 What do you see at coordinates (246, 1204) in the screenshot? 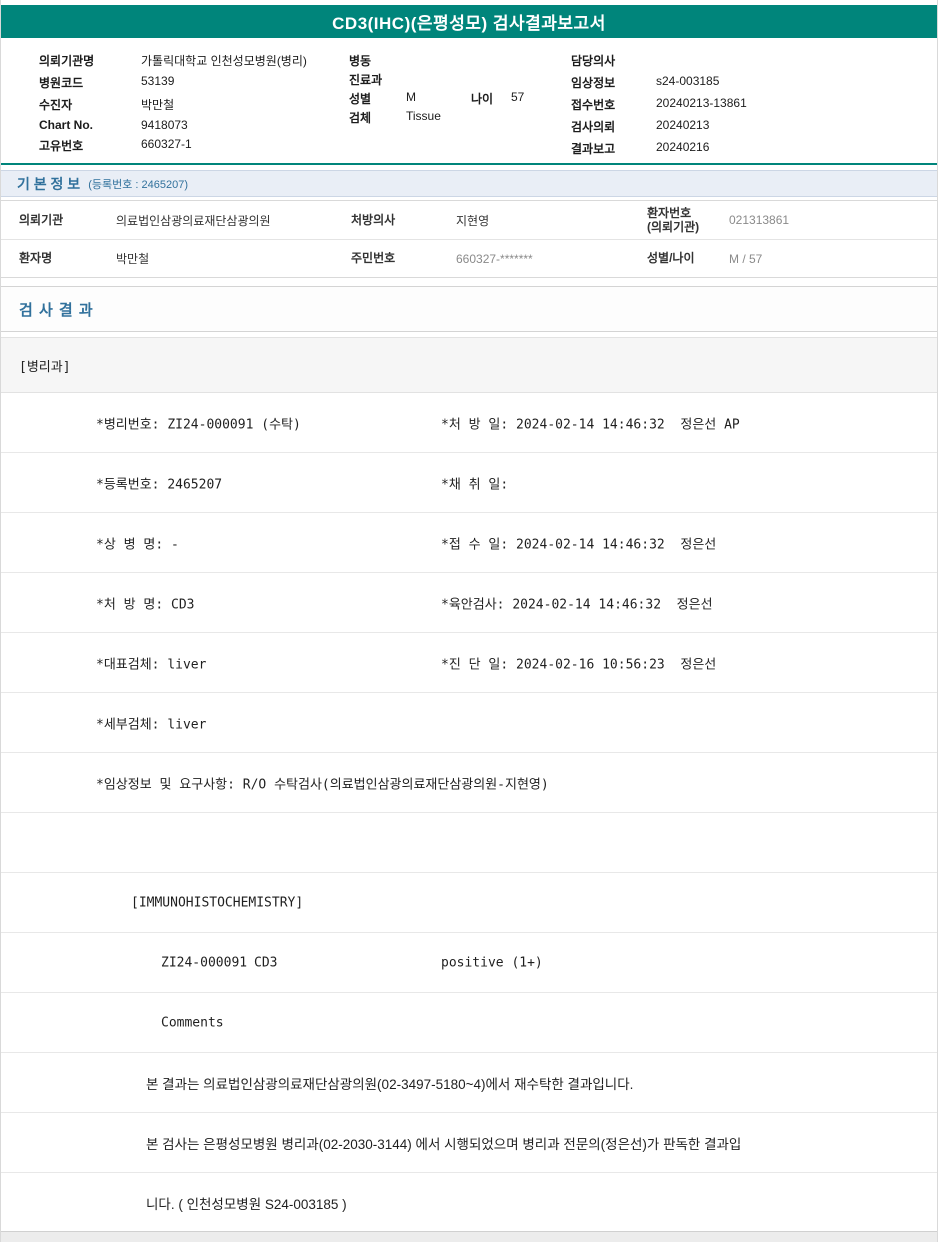
I see `comment-line: 니다. ( 인천성모병원 S24-003185 )` at bounding box center [246, 1204].